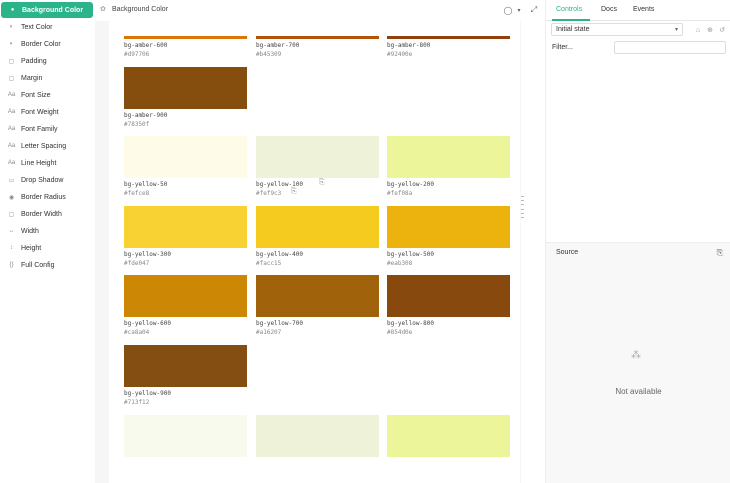 Image resolution: width=730 pixels, height=483 pixels. I want to click on add-icon: ⊕, so click(710, 30).